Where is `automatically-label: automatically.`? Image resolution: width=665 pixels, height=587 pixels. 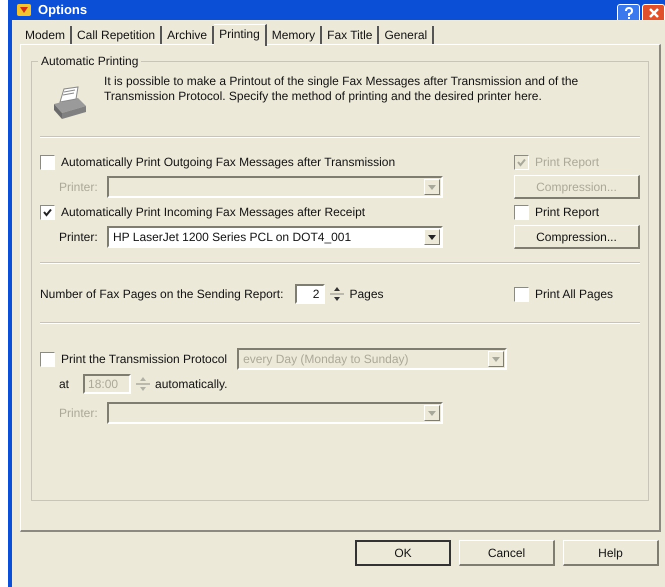 automatically-label: automatically. is located at coordinates (191, 384).